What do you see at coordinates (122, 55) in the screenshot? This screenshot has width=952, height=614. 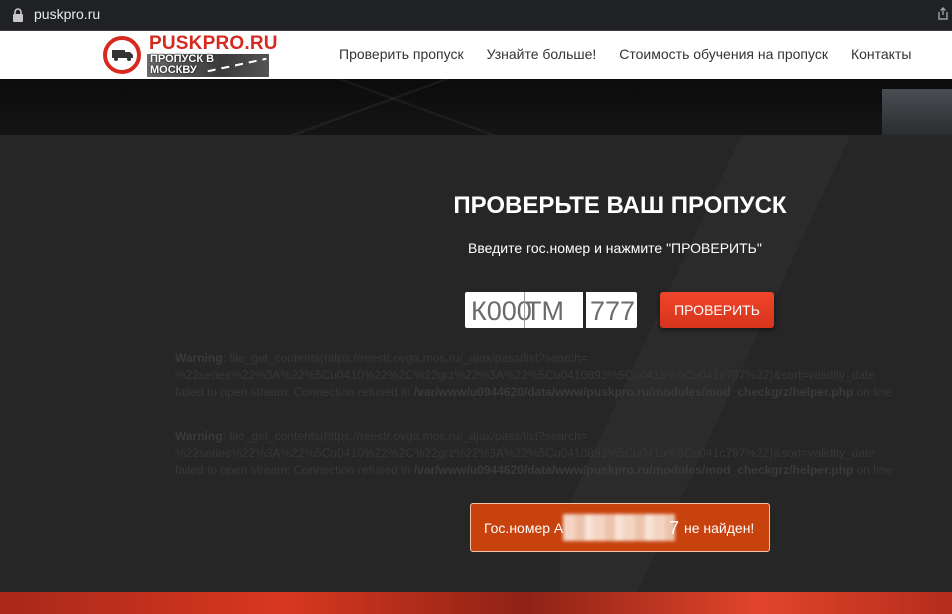 I see `truck-sign-icon` at bounding box center [122, 55].